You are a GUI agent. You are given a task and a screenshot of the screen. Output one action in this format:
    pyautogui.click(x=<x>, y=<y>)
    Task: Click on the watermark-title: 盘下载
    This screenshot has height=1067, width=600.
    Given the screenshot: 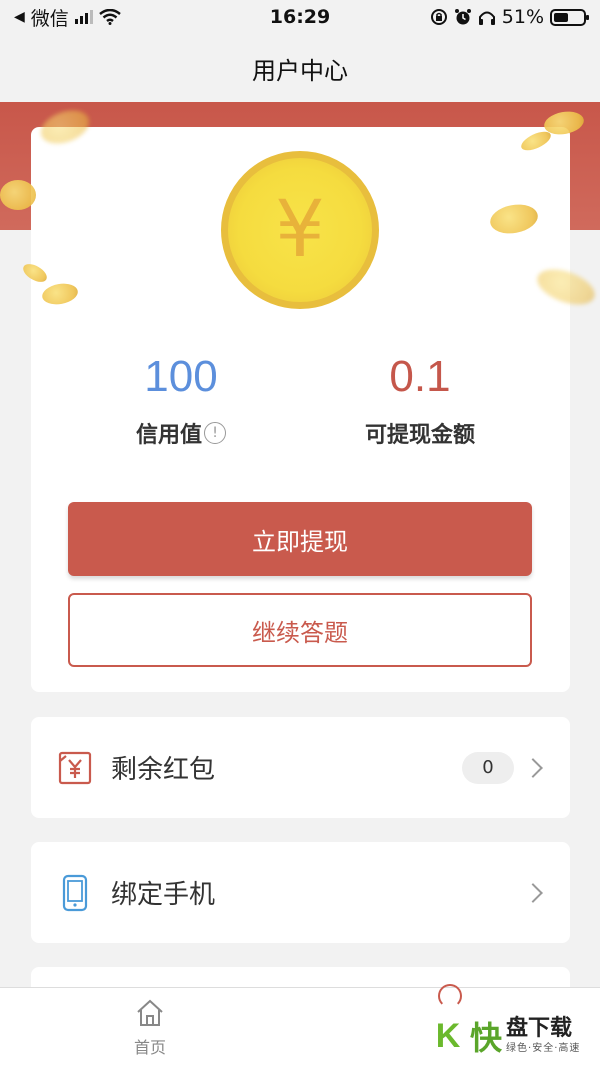 What is the action you would take?
    pyautogui.click(x=539, y=1028)
    